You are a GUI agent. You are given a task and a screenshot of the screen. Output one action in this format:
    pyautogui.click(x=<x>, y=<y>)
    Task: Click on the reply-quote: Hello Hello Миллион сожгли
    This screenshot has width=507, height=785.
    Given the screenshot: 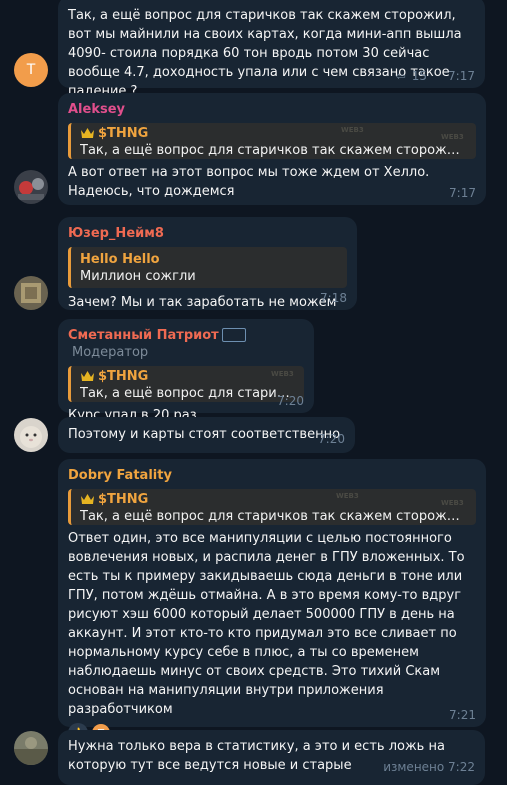 What is the action you would take?
    pyautogui.click(x=207, y=267)
    